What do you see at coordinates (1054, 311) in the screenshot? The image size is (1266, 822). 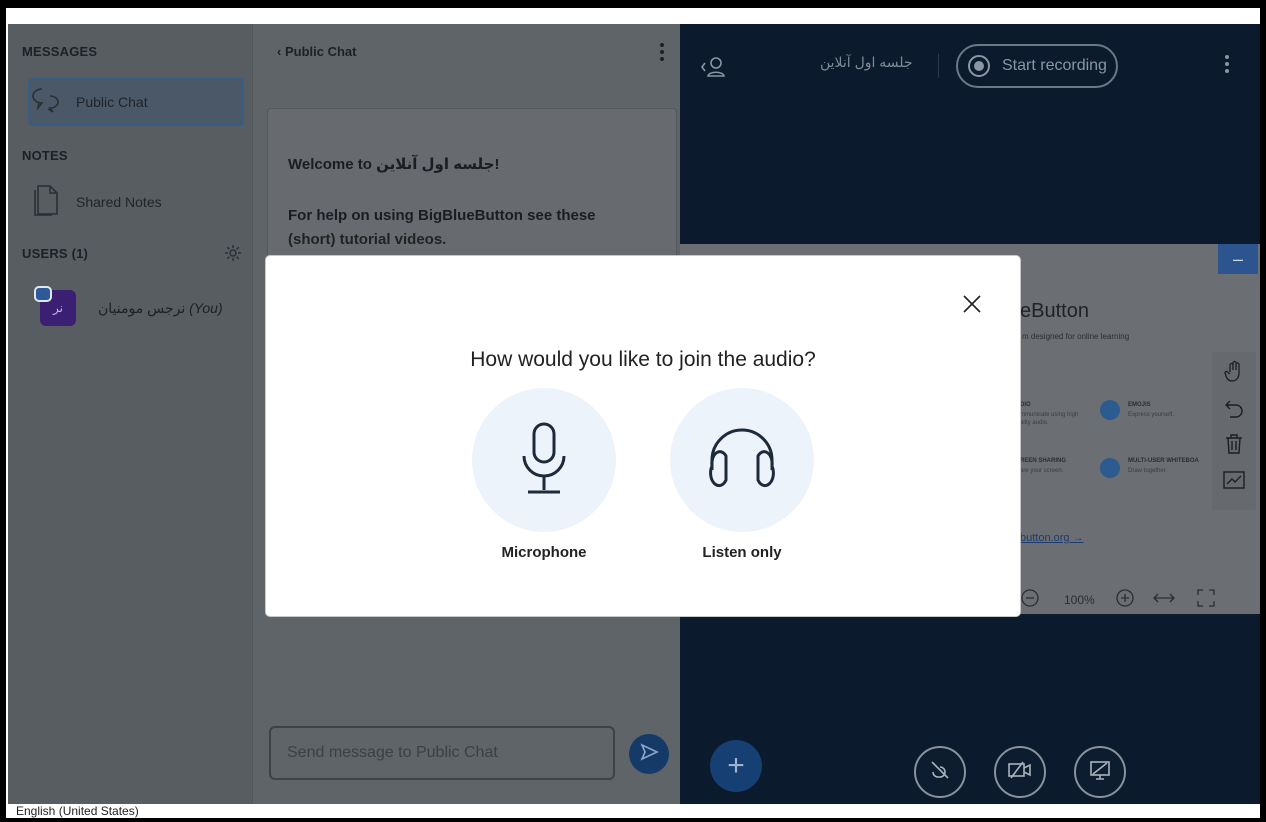 I see `slide-title: eButton` at bounding box center [1054, 311].